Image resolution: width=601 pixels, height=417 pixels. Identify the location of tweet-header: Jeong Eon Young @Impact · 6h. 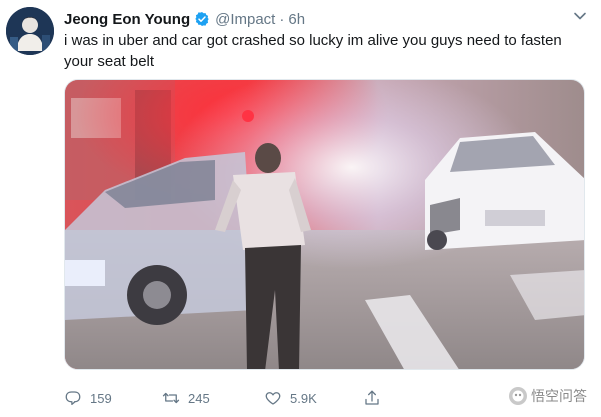
(184, 19).